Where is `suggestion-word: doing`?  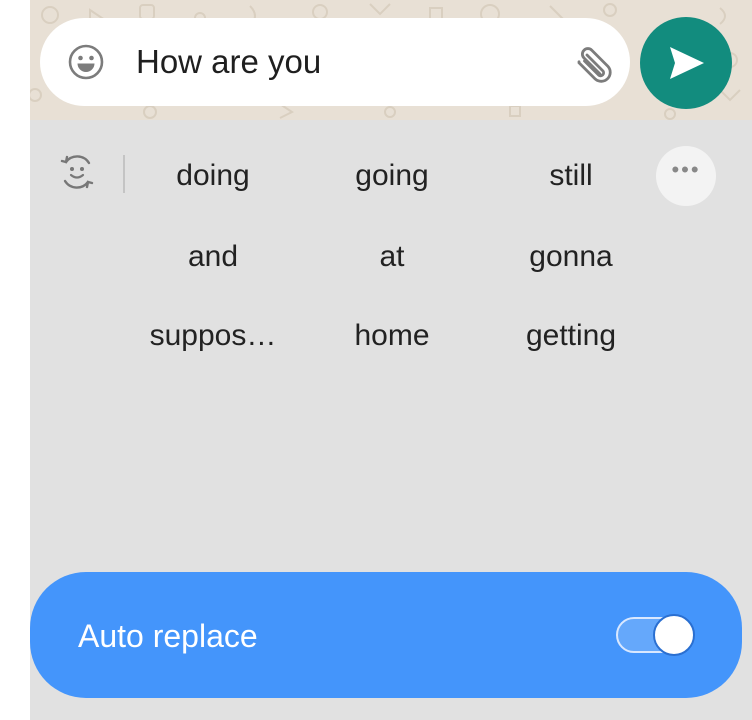
suggestion-word: doing is located at coordinates (213, 176).